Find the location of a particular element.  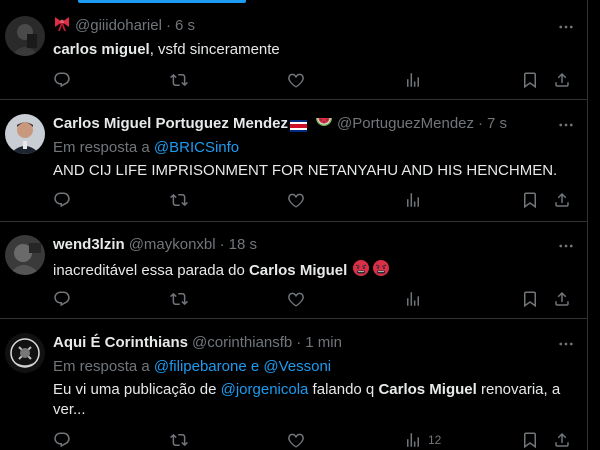

scrollbar is located at coordinates (594, 225).